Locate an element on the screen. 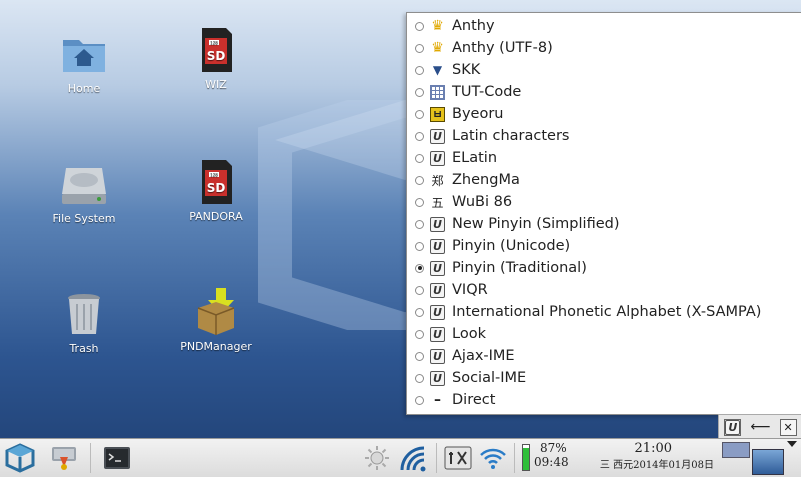  battery-percent: 87% is located at coordinates (553, 448).